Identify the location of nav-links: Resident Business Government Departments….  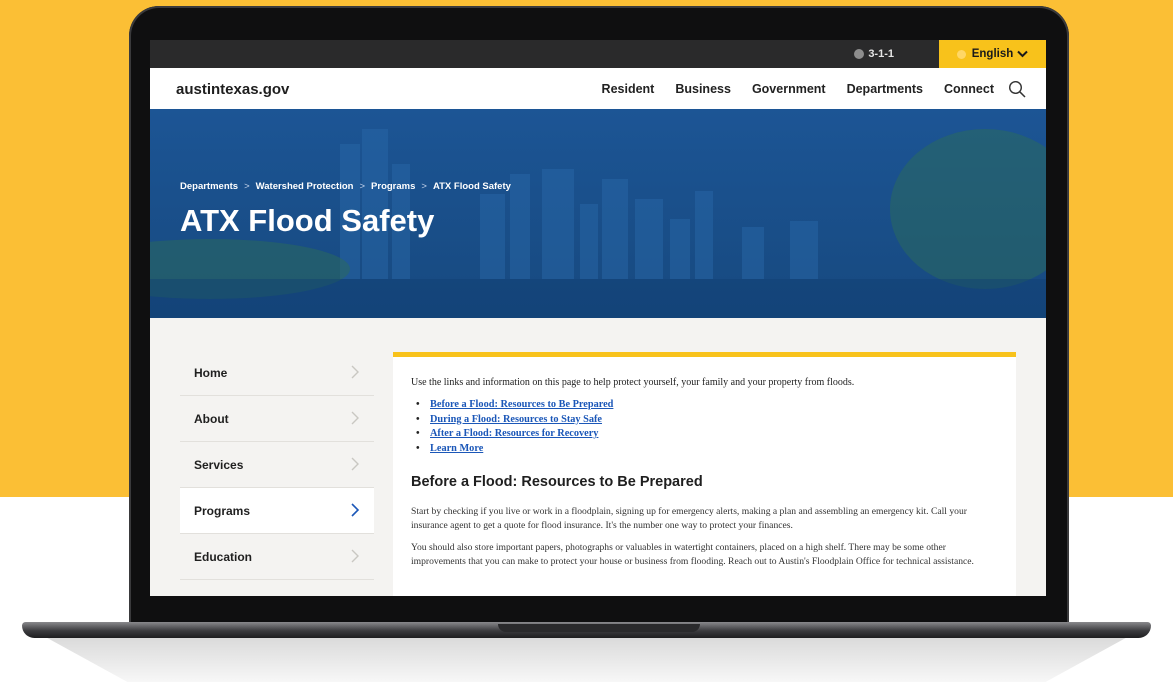
(798, 88).